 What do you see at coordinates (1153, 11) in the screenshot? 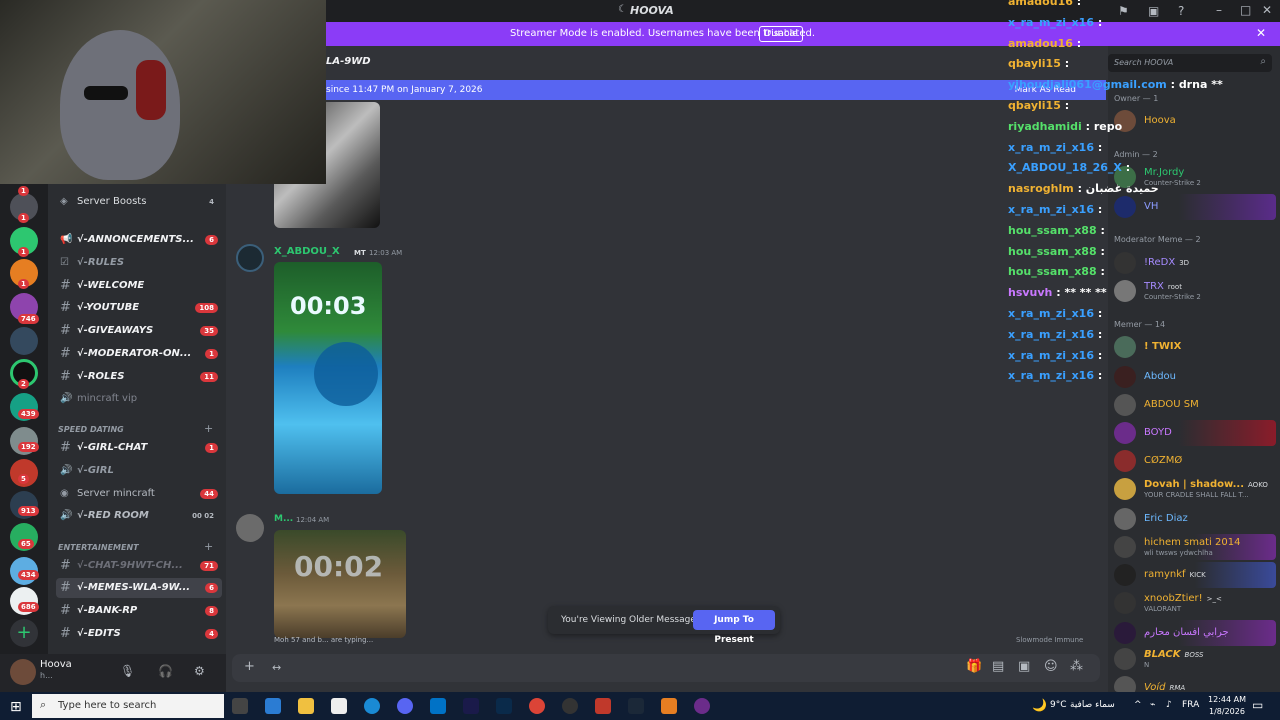
I see `window-icon: ▣` at bounding box center [1153, 11].